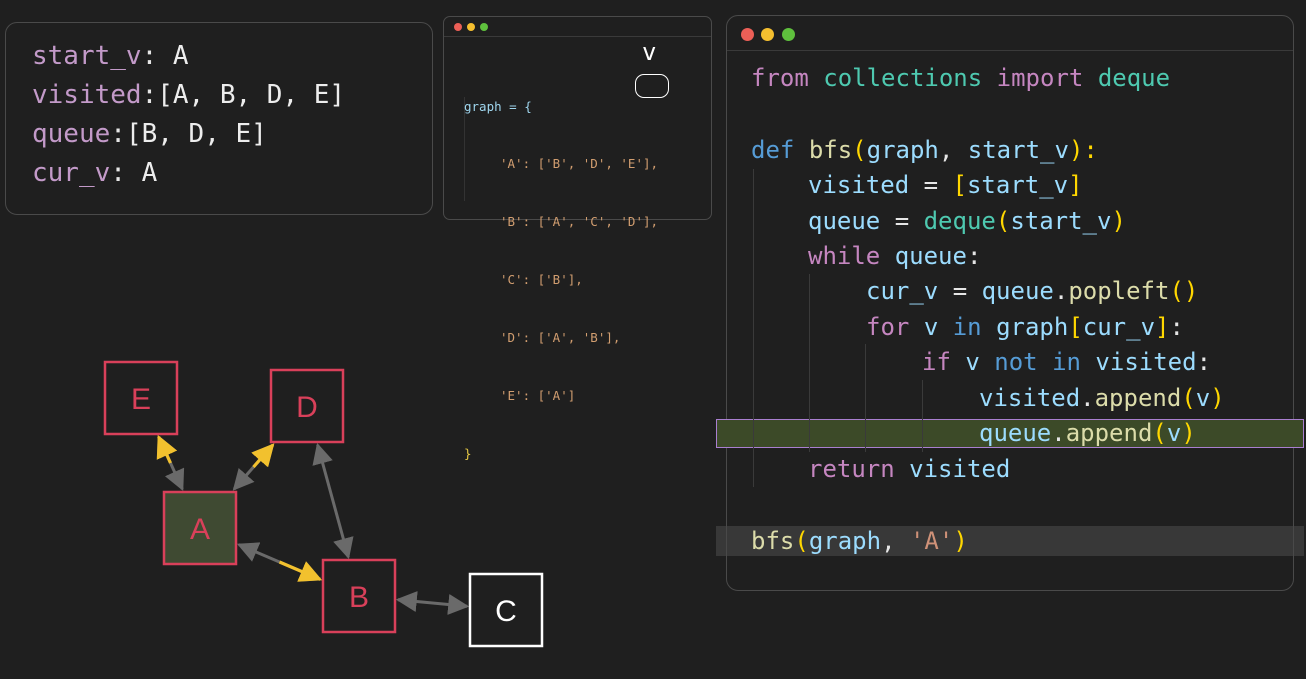 This screenshot has width=1306, height=679. Describe the element at coordinates (579, 222) in the screenshot. I see `code-line-text: 'B': ['A', 'C', 'D'],` at that location.